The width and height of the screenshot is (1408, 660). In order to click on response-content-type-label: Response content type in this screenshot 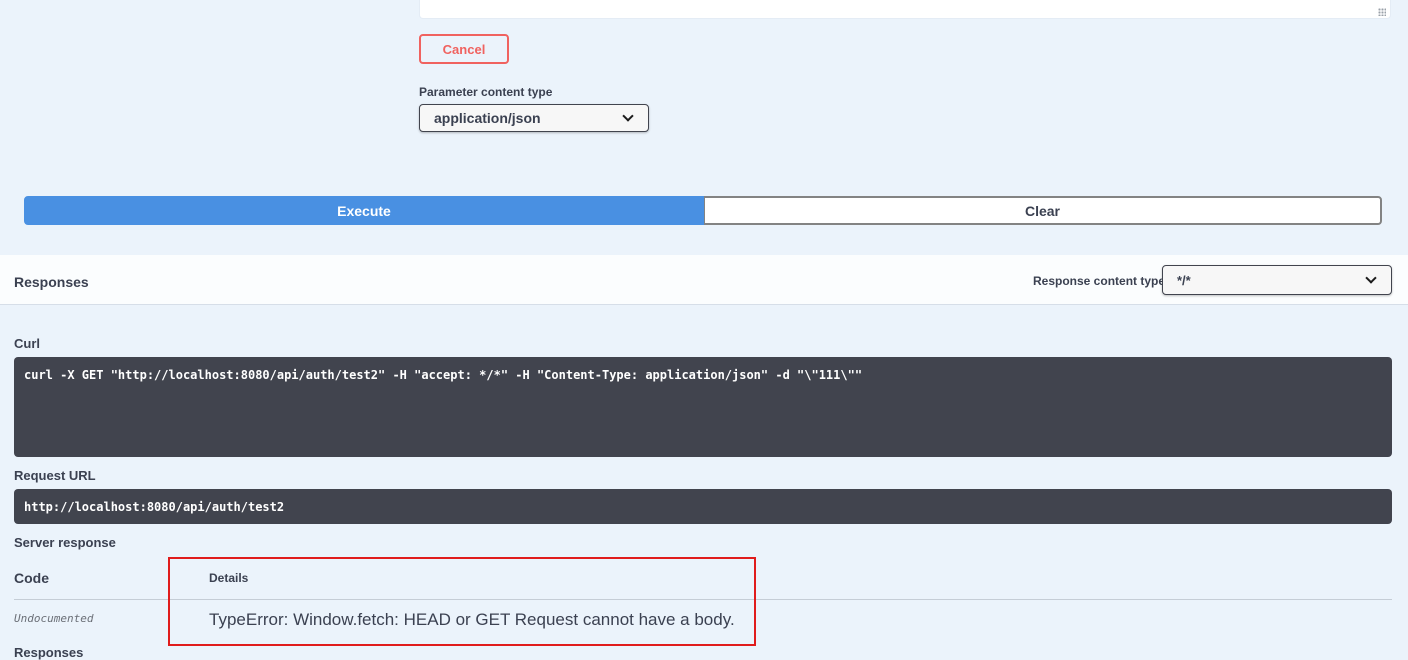, I will do `click(1099, 281)`.